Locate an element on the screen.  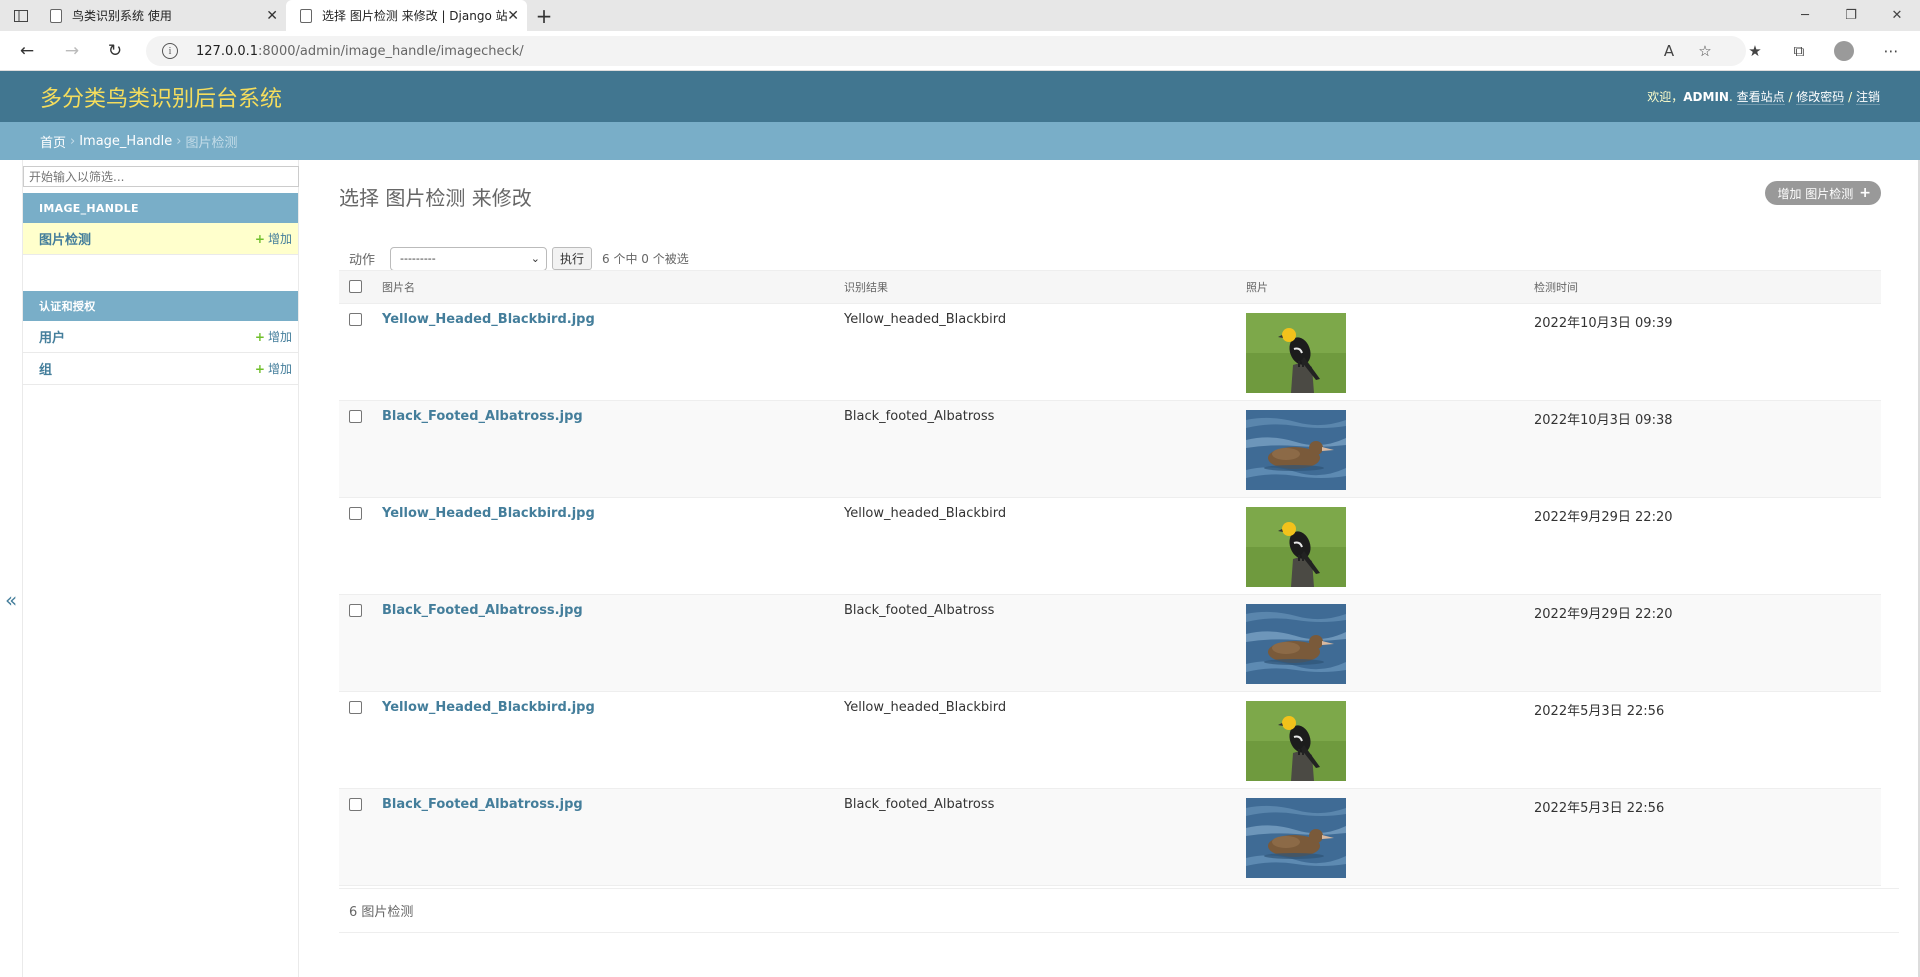
logout-link: 注销 is located at coordinates (1867, 97).